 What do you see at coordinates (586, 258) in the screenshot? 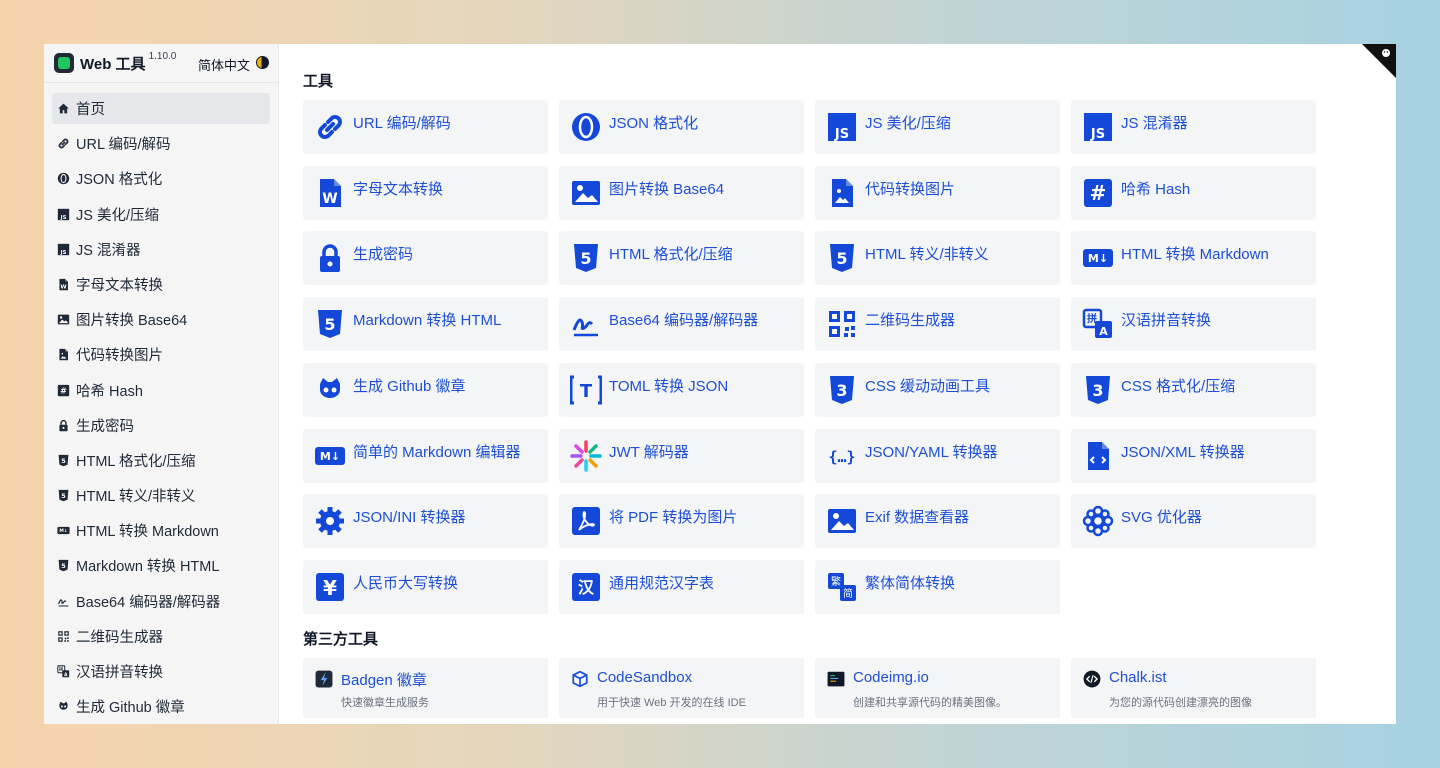
I see `html5-icon: 5` at bounding box center [586, 258].